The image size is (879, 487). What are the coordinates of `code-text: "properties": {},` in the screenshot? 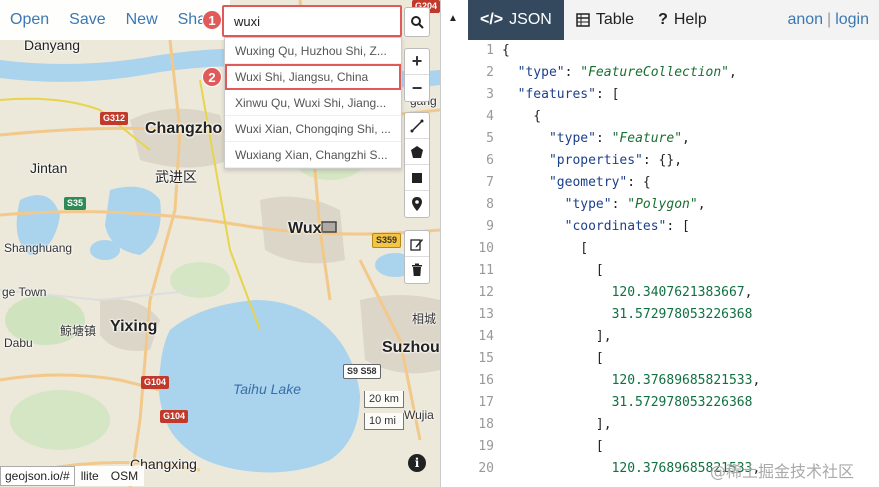 It's located at (615, 160).